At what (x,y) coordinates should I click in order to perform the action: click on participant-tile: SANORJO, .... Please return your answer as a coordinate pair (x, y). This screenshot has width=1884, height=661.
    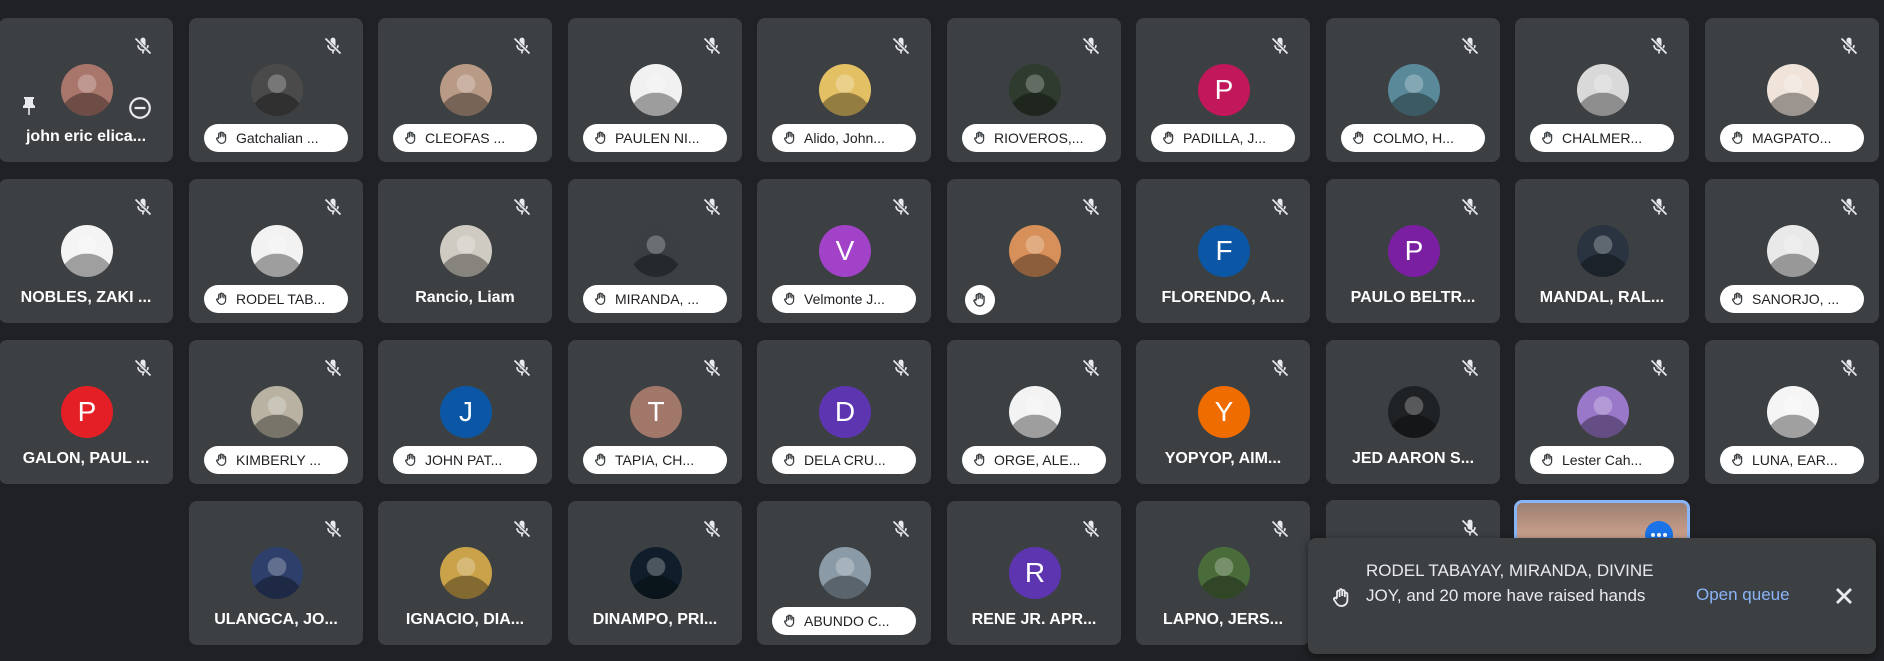
    Looking at the image, I should click on (1792, 251).